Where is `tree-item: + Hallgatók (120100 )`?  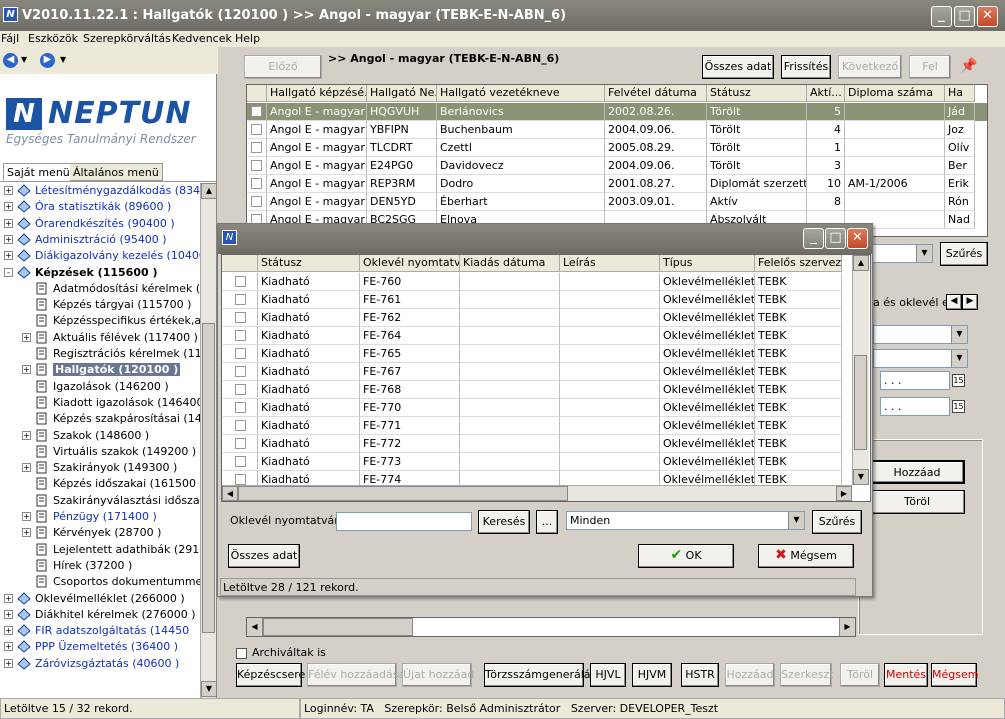 tree-item: + Hallgatók (120100 ) is located at coordinates (102, 370).